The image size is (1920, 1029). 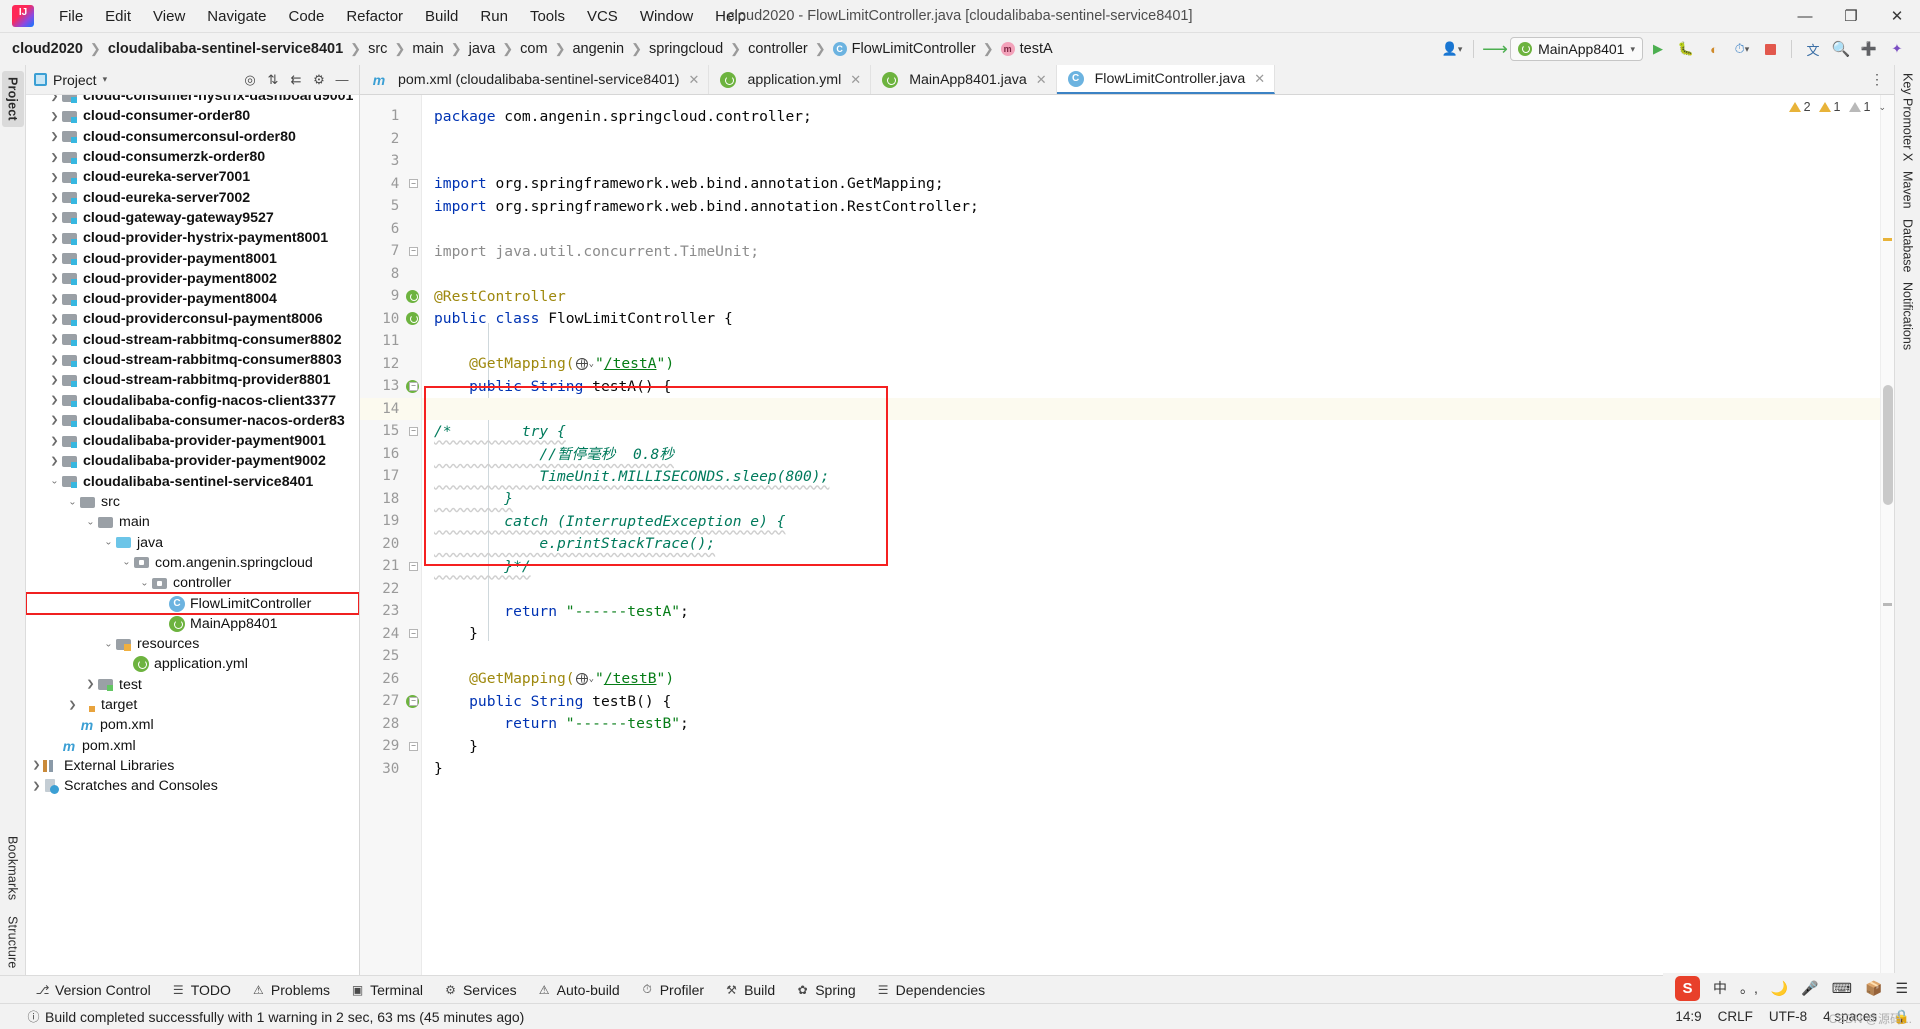 I want to click on menu-item-vcs: VCS, so click(x=602, y=16).